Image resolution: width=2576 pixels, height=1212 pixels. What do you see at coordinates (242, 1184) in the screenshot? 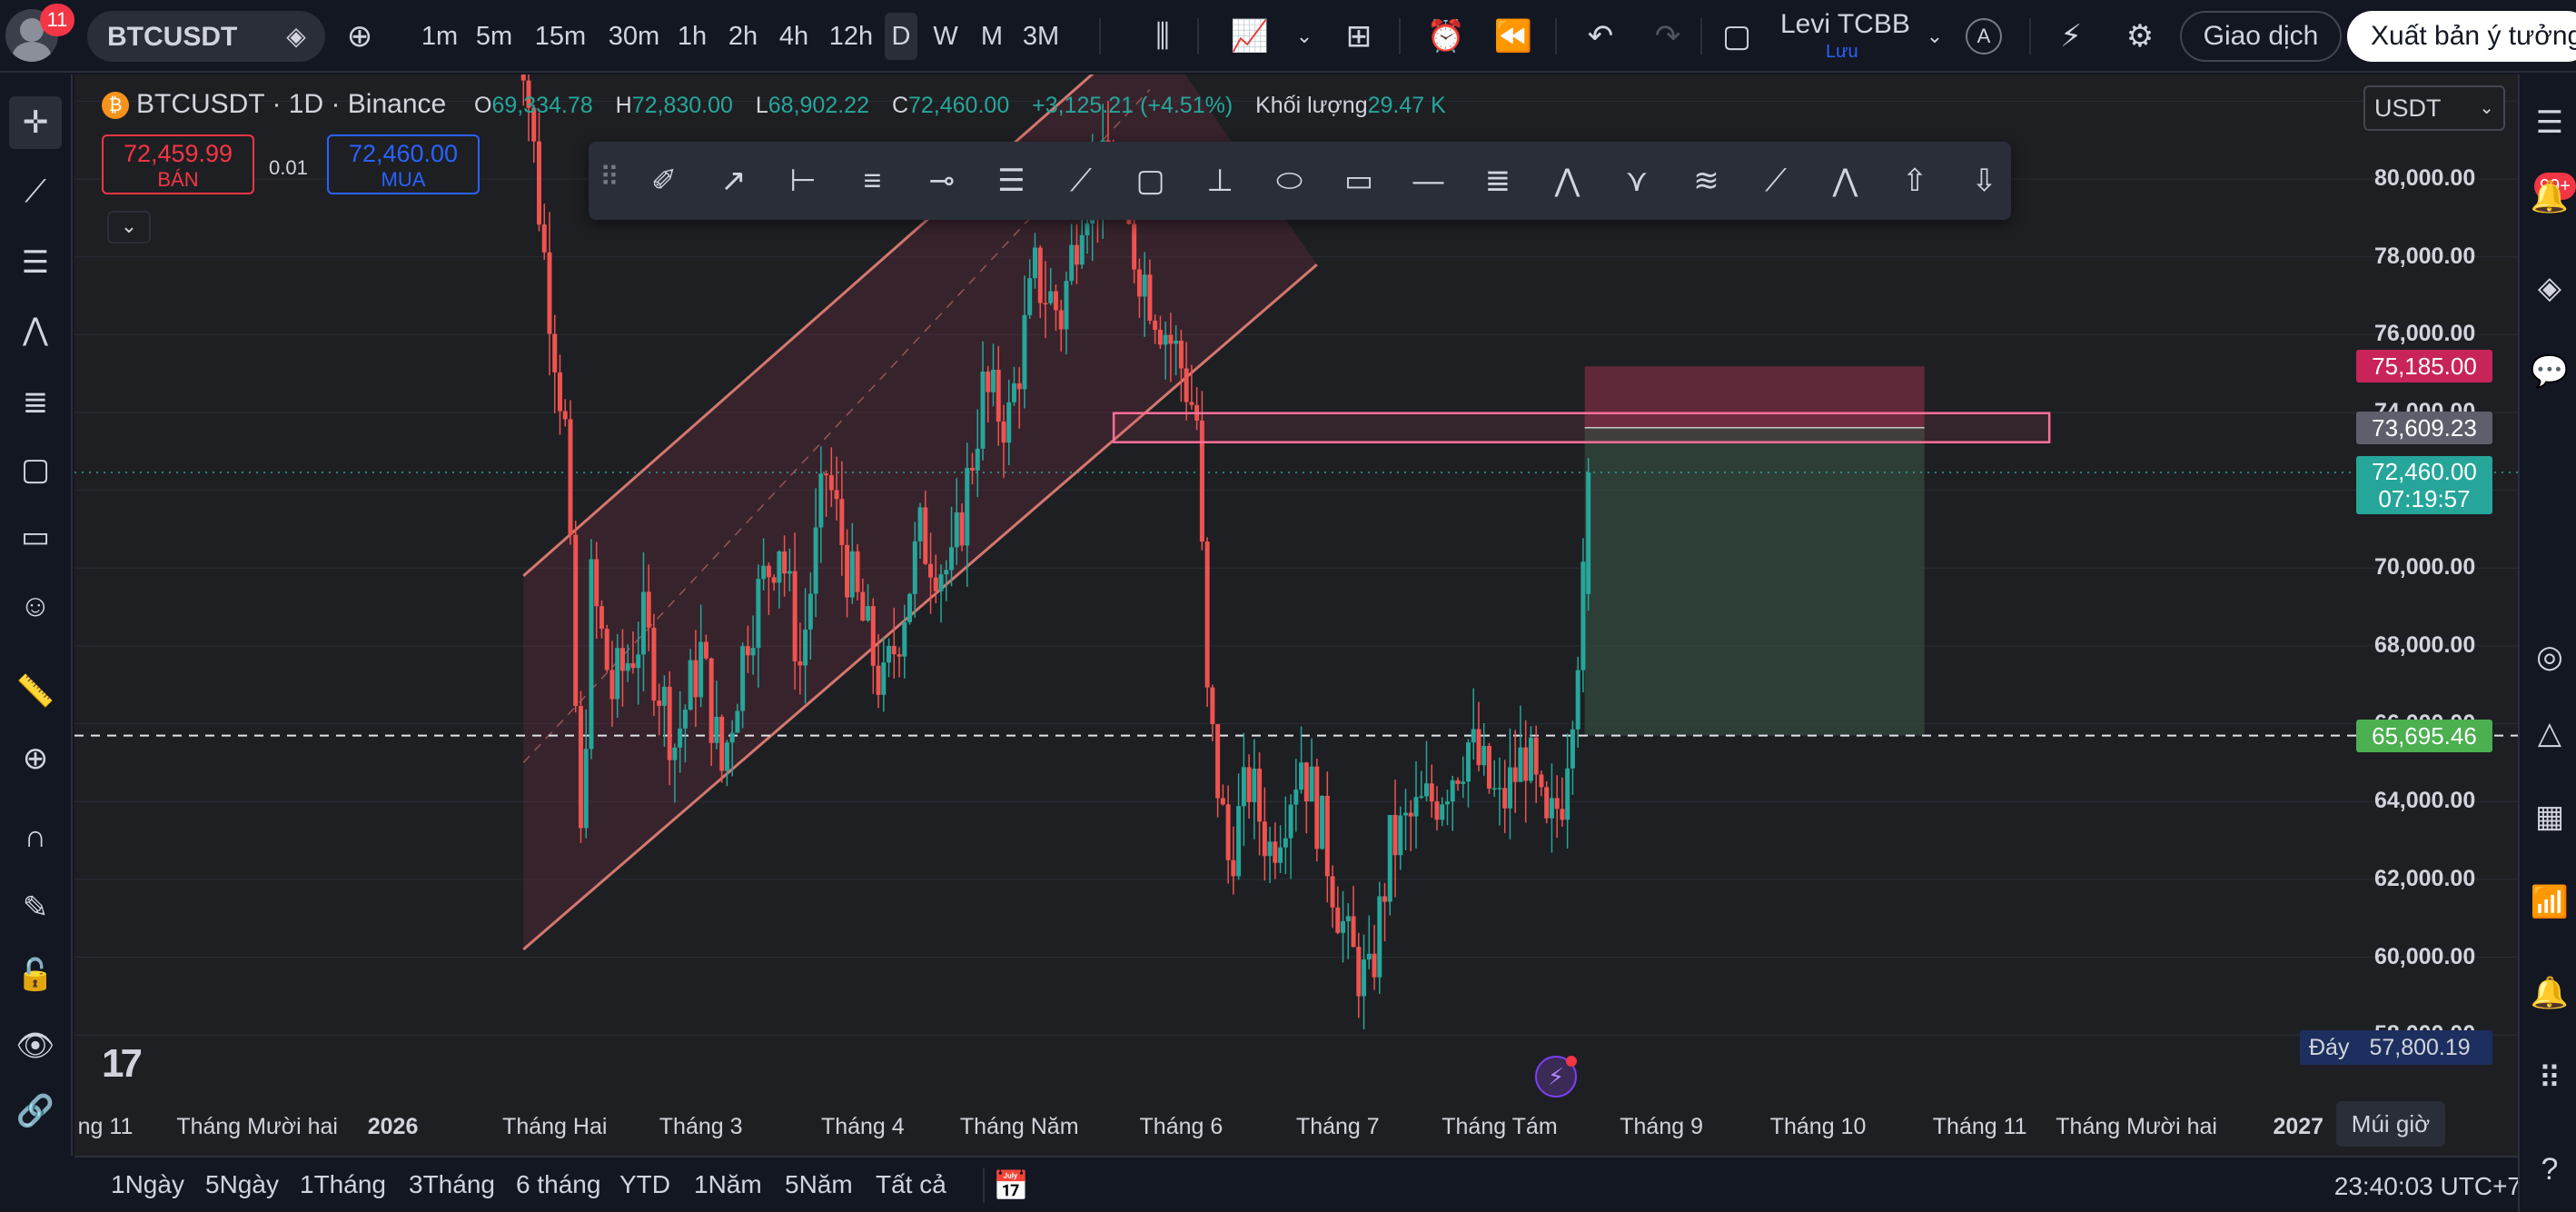
I see `range-1: 5Ngày` at bounding box center [242, 1184].